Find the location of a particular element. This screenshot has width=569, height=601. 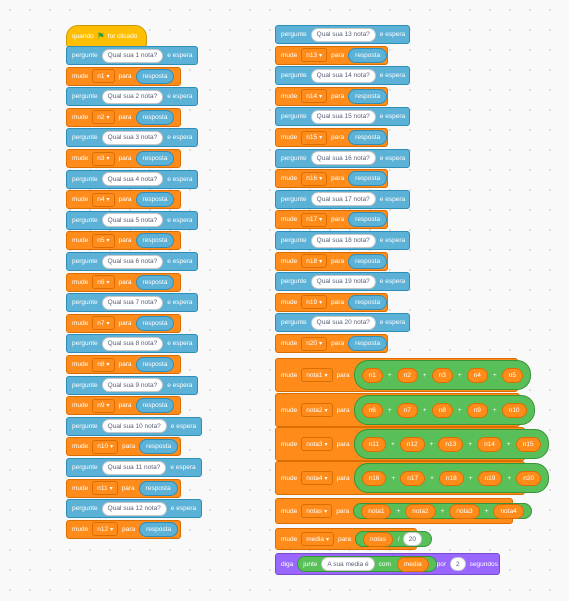

ask-and-wait-block: pergunte Qual sua 5 nota? e espera is located at coordinates (132, 220).